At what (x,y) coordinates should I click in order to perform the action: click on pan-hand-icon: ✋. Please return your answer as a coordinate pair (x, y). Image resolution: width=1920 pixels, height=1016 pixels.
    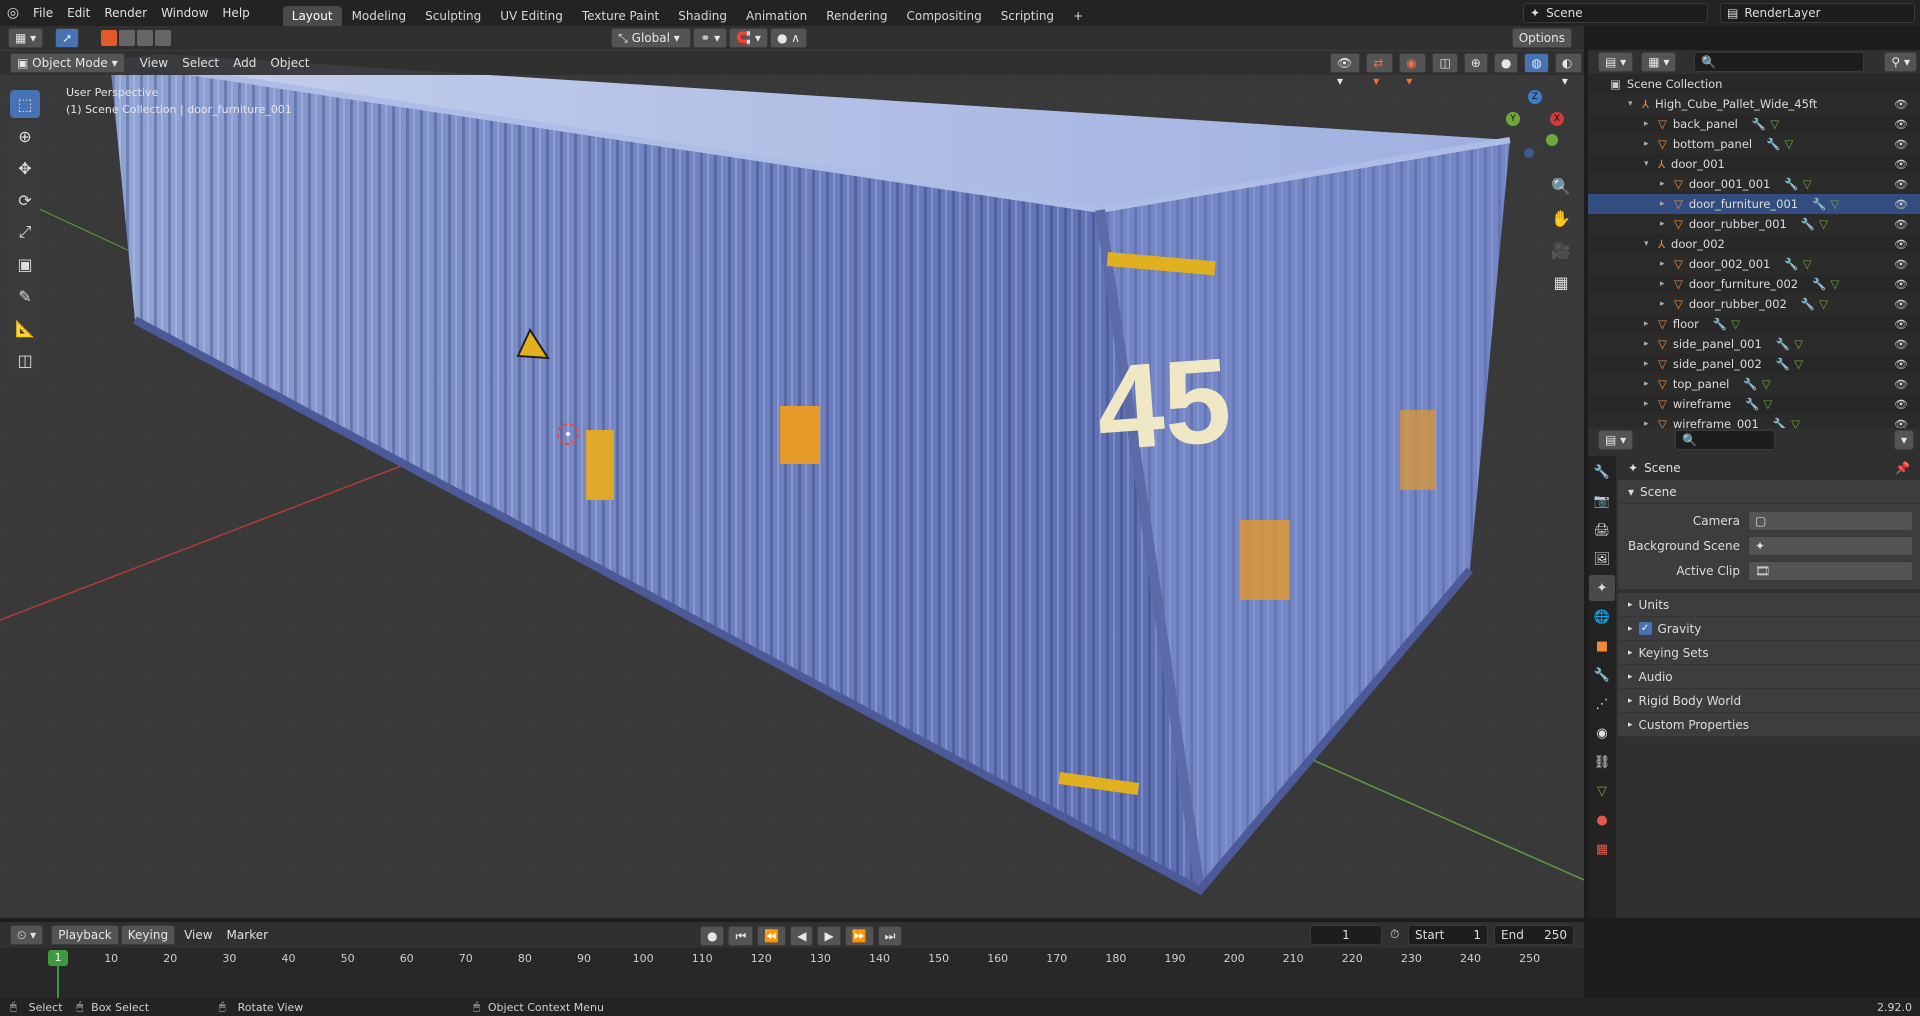
    Looking at the image, I should click on (1561, 218).